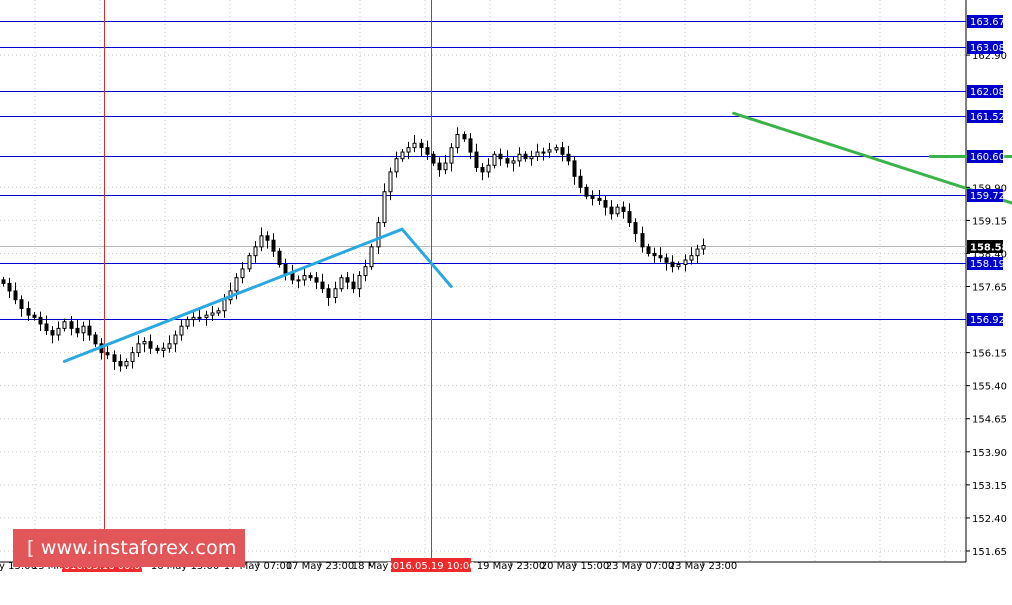 This screenshot has height=605, width=1012. What do you see at coordinates (987, 22) in the screenshot?
I see `level-price-label: 163.67` at bounding box center [987, 22].